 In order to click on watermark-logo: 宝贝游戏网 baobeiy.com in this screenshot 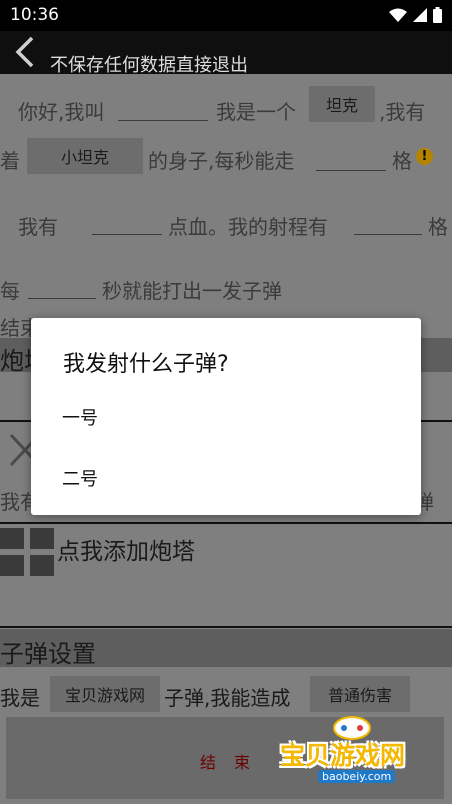, I will do `click(352, 752)`.